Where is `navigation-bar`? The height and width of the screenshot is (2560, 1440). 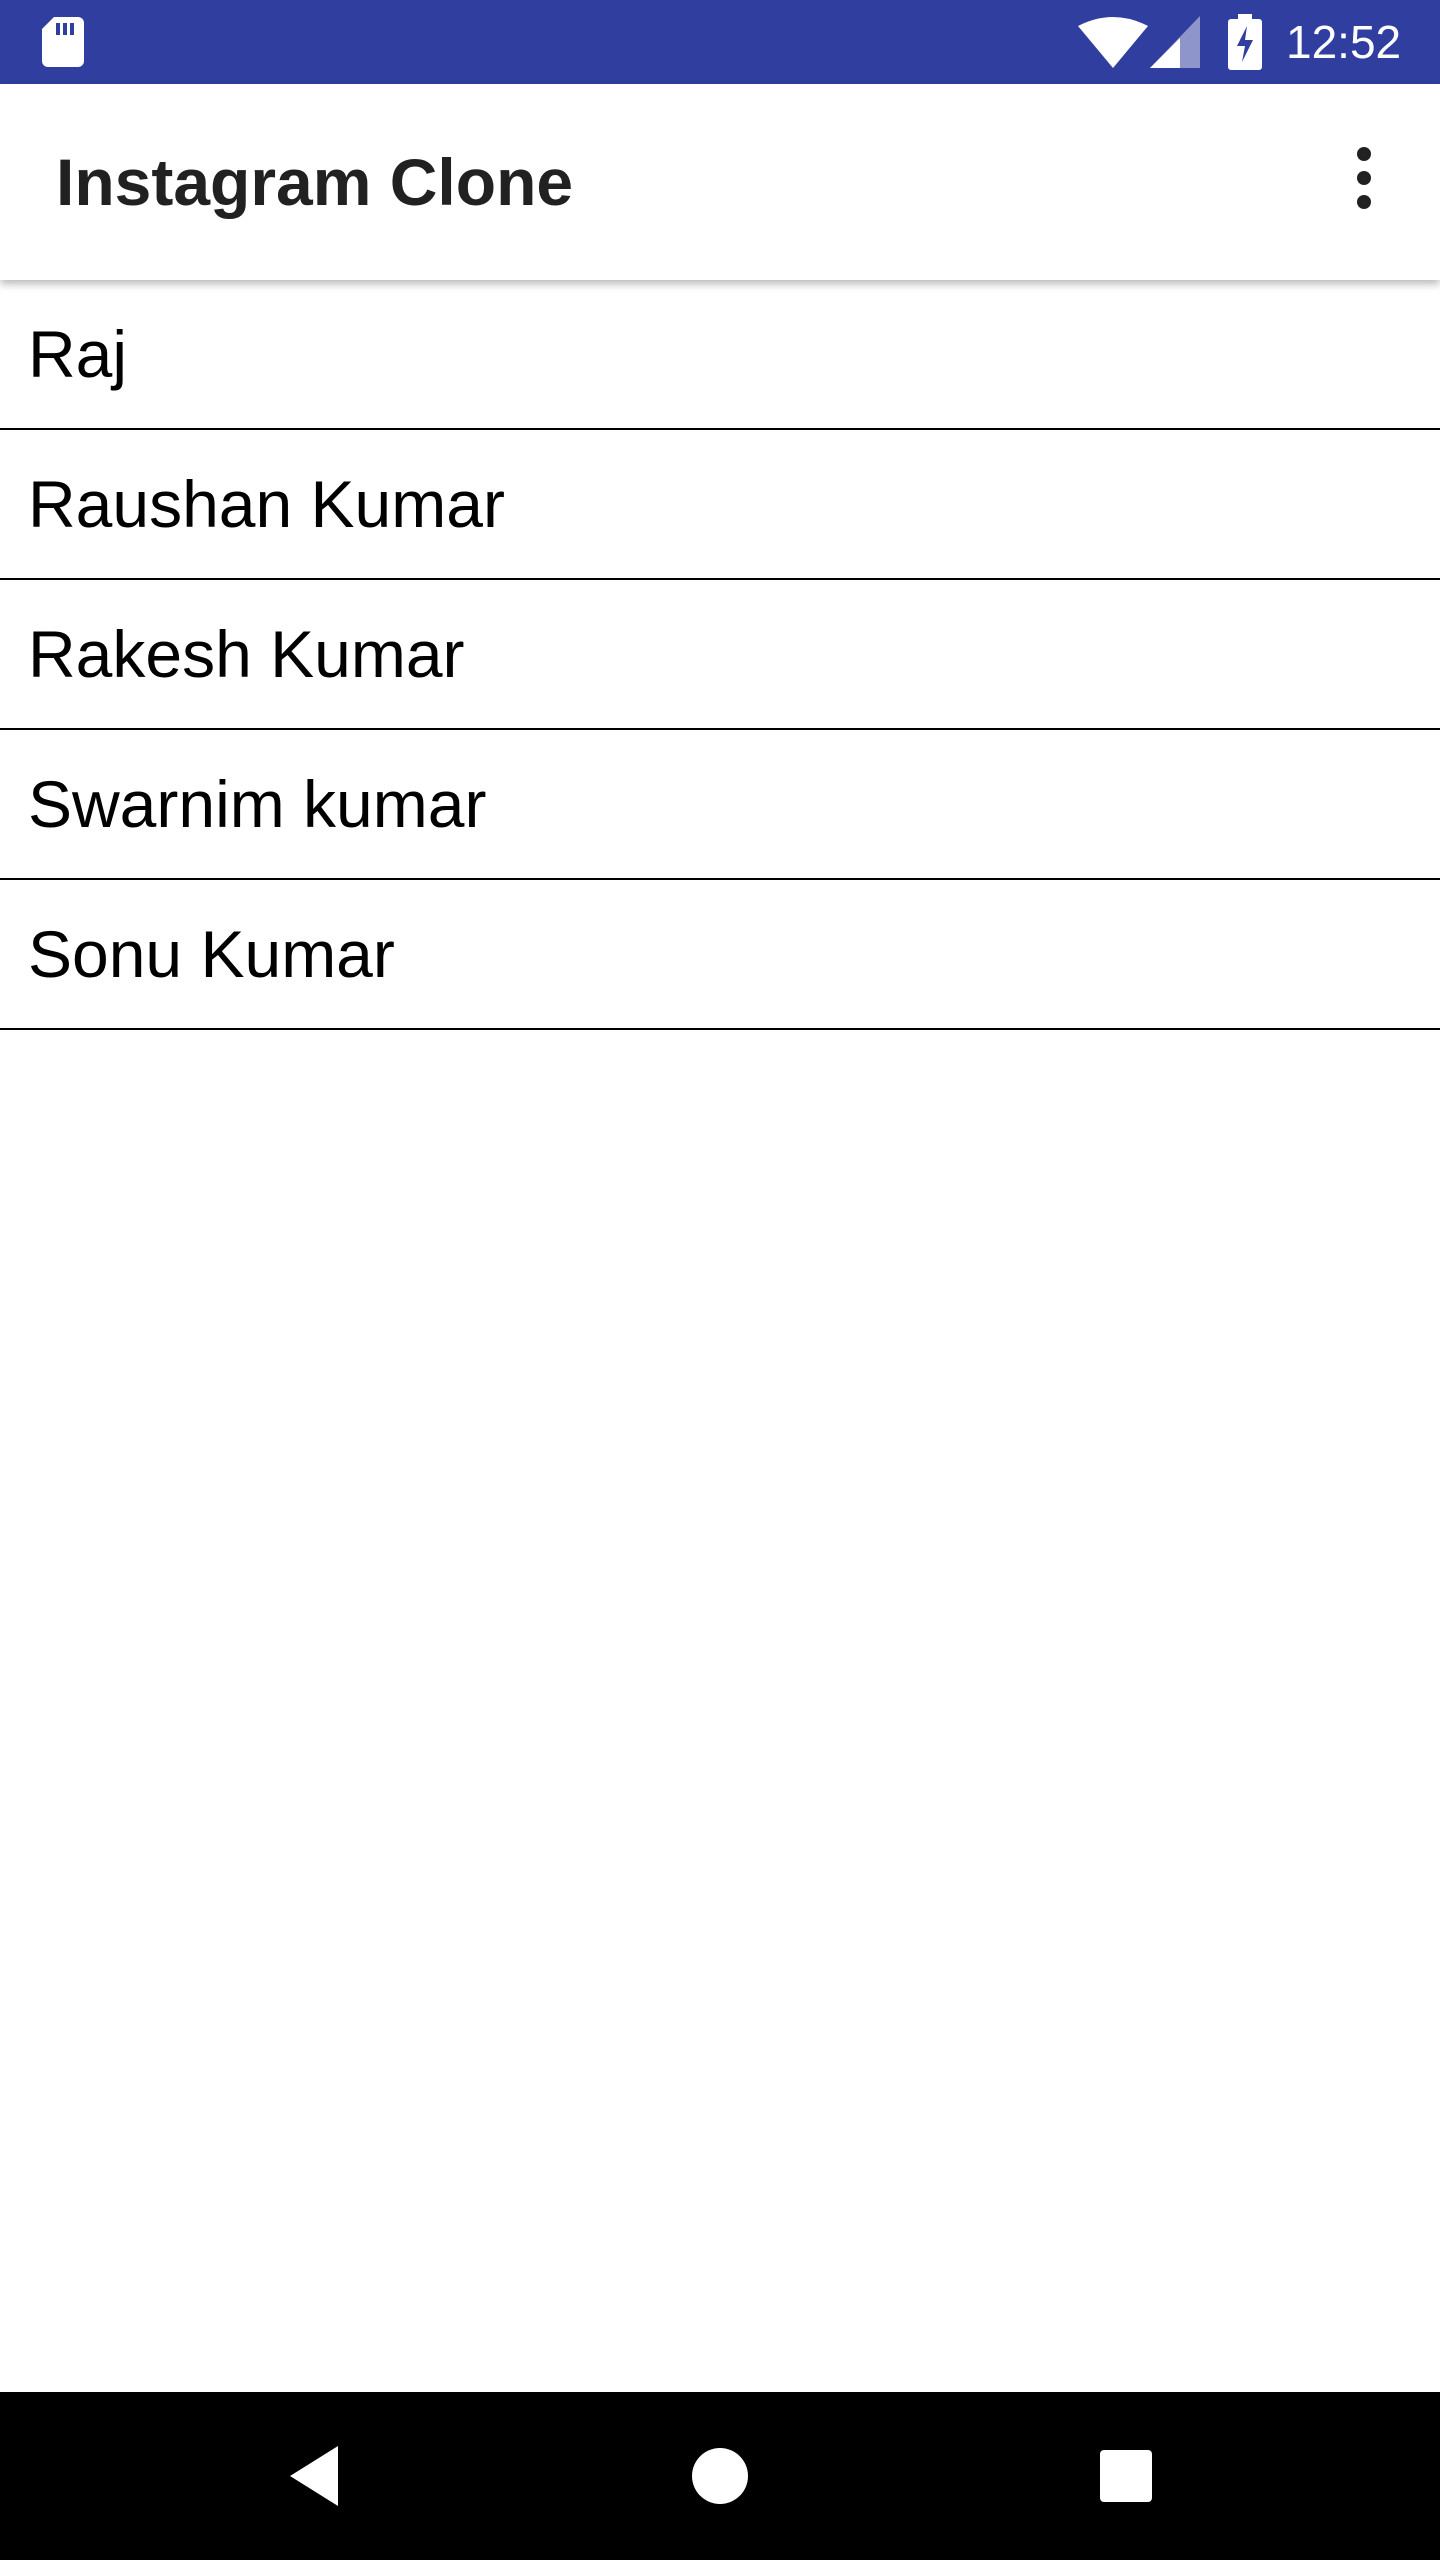
navigation-bar is located at coordinates (720, 2476).